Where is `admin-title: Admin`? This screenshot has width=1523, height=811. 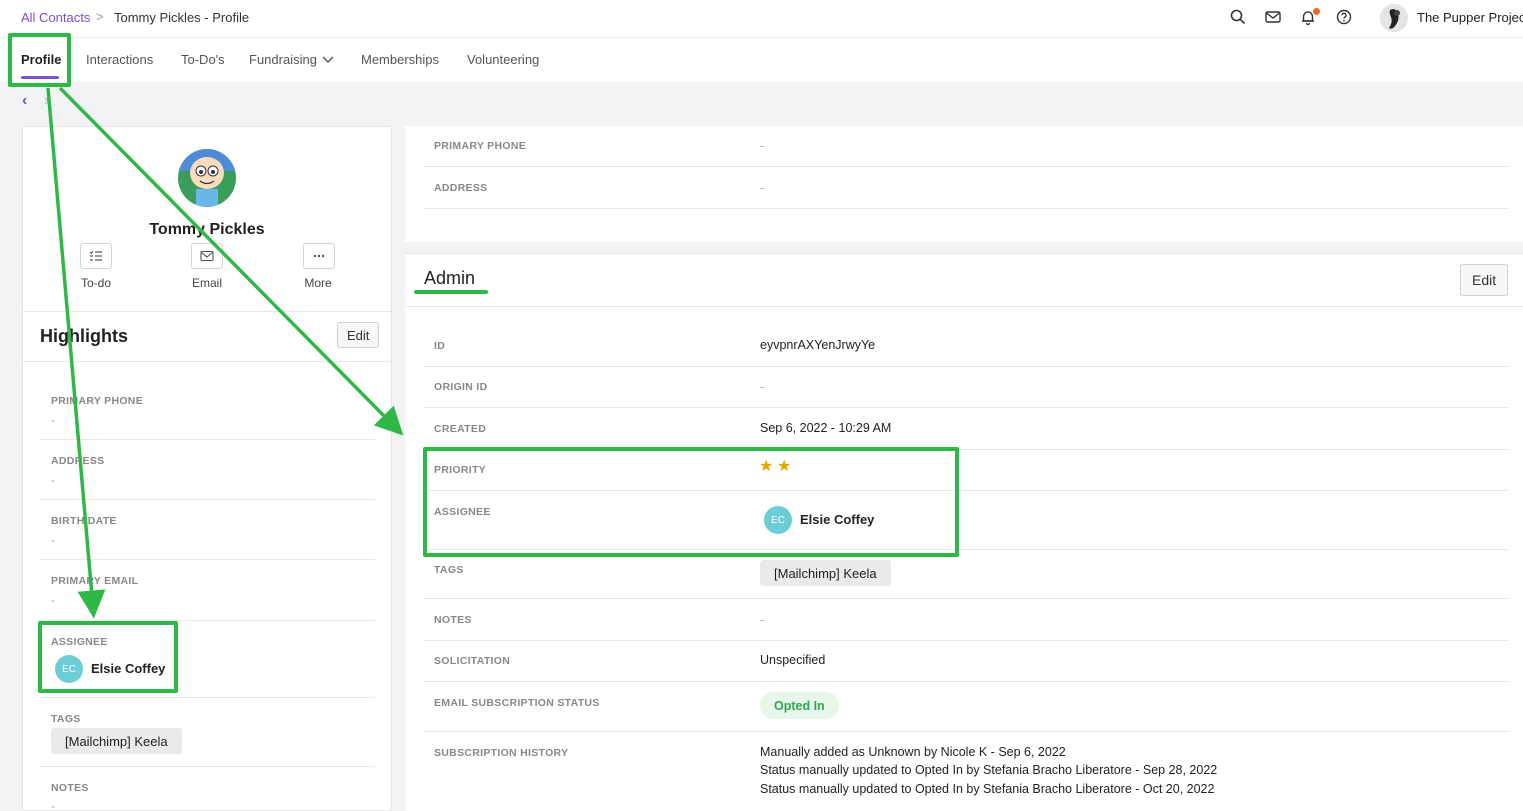 admin-title: Admin is located at coordinates (450, 278).